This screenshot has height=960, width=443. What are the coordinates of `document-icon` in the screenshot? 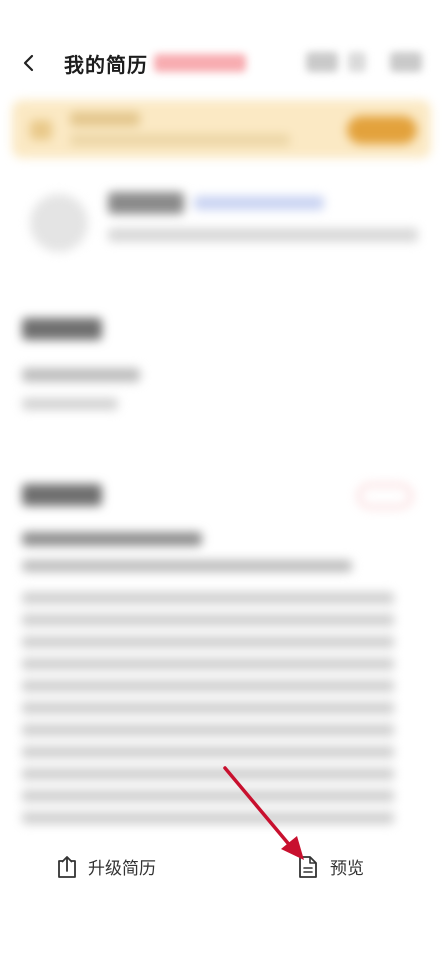 It's located at (308, 866).